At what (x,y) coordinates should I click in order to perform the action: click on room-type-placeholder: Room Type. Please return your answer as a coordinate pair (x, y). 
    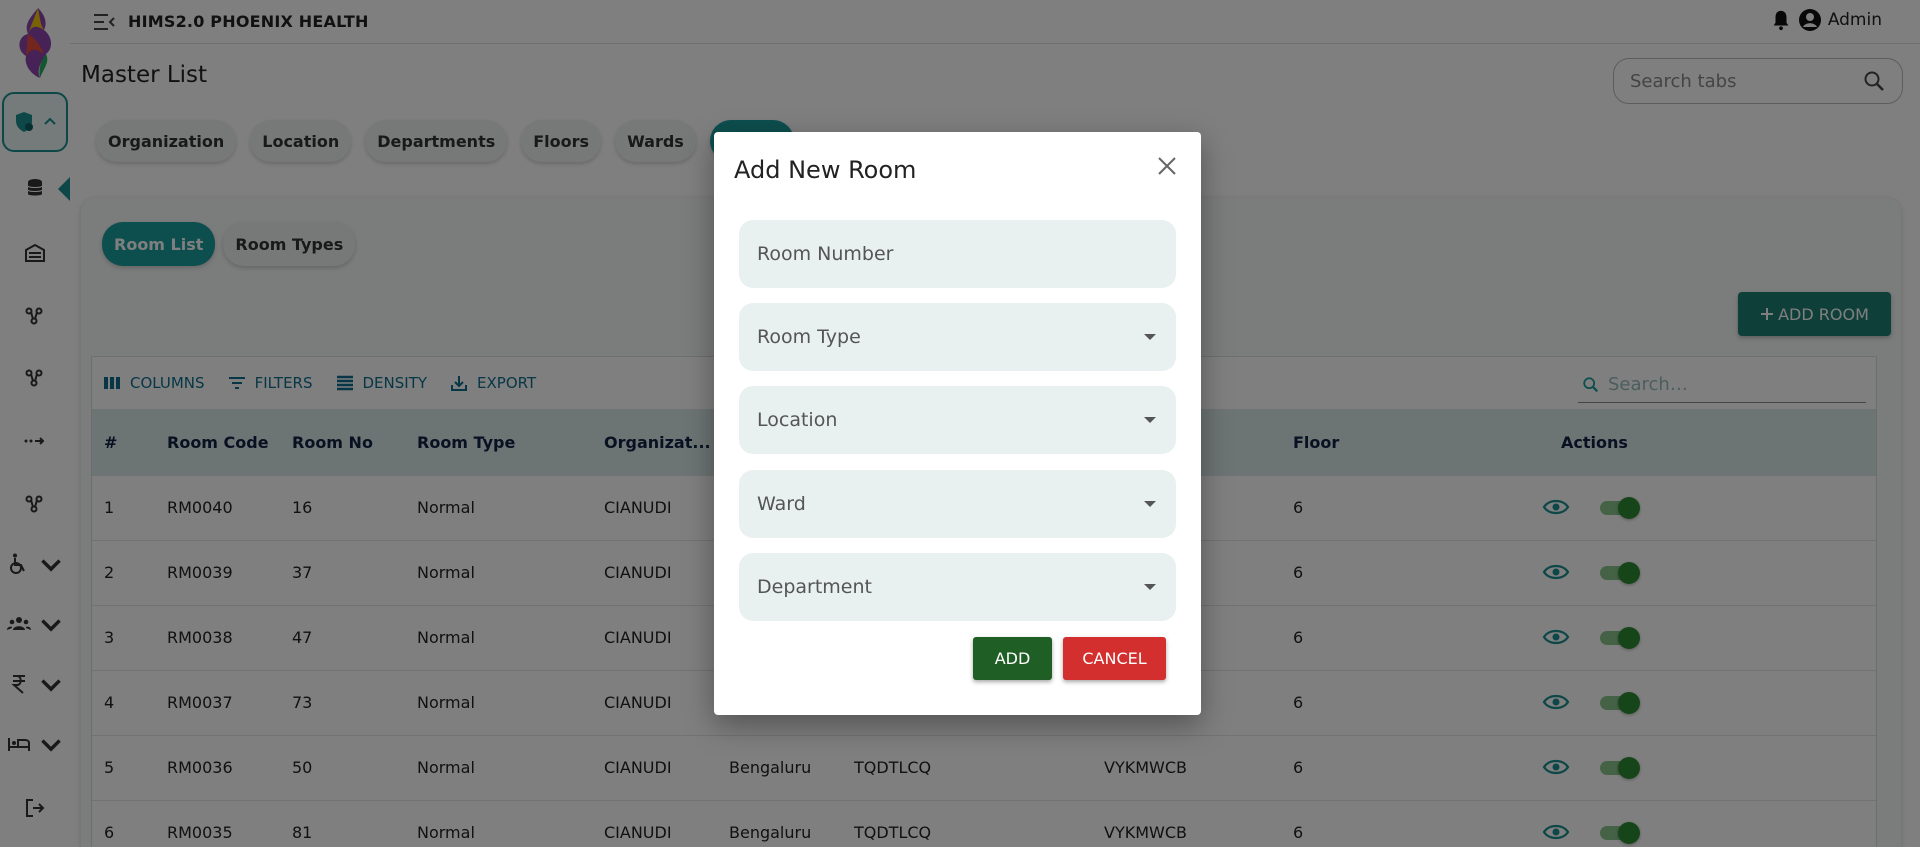
    Looking at the image, I should click on (809, 337).